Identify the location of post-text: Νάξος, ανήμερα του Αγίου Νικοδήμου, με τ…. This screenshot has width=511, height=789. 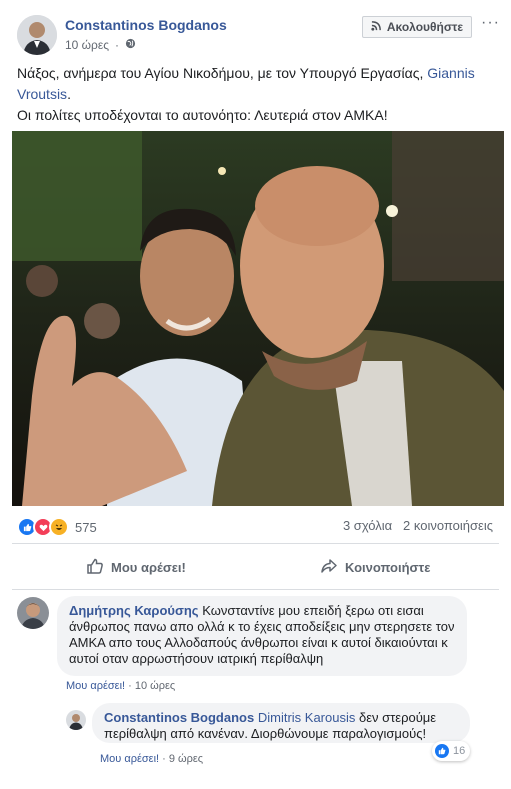
(246, 94).